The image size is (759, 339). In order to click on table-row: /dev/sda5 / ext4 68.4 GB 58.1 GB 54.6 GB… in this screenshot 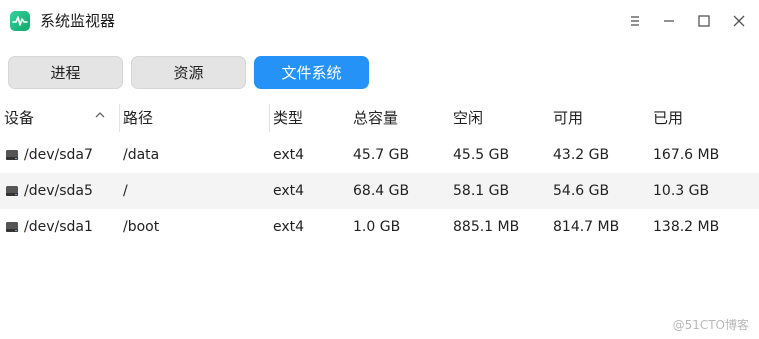, I will do `click(379, 191)`.